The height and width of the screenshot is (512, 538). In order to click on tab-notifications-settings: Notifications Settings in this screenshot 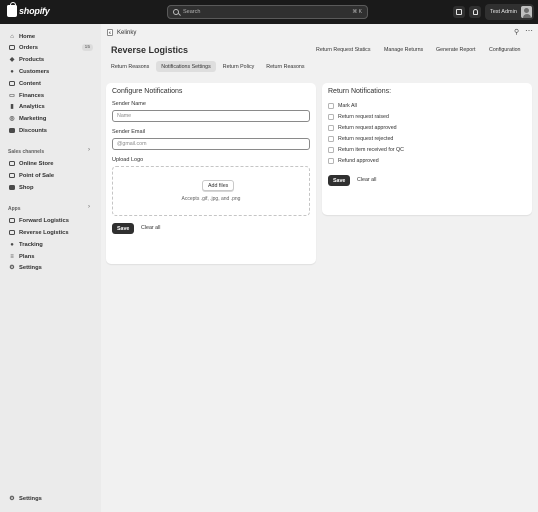, I will do `click(186, 66)`.